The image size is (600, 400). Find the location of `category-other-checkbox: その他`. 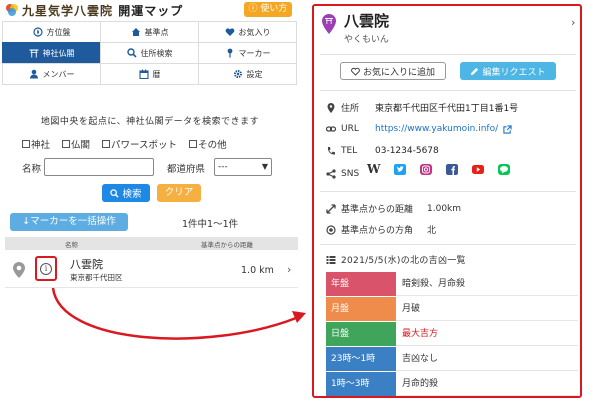

category-other-checkbox: その他 is located at coordinates (208, 144).